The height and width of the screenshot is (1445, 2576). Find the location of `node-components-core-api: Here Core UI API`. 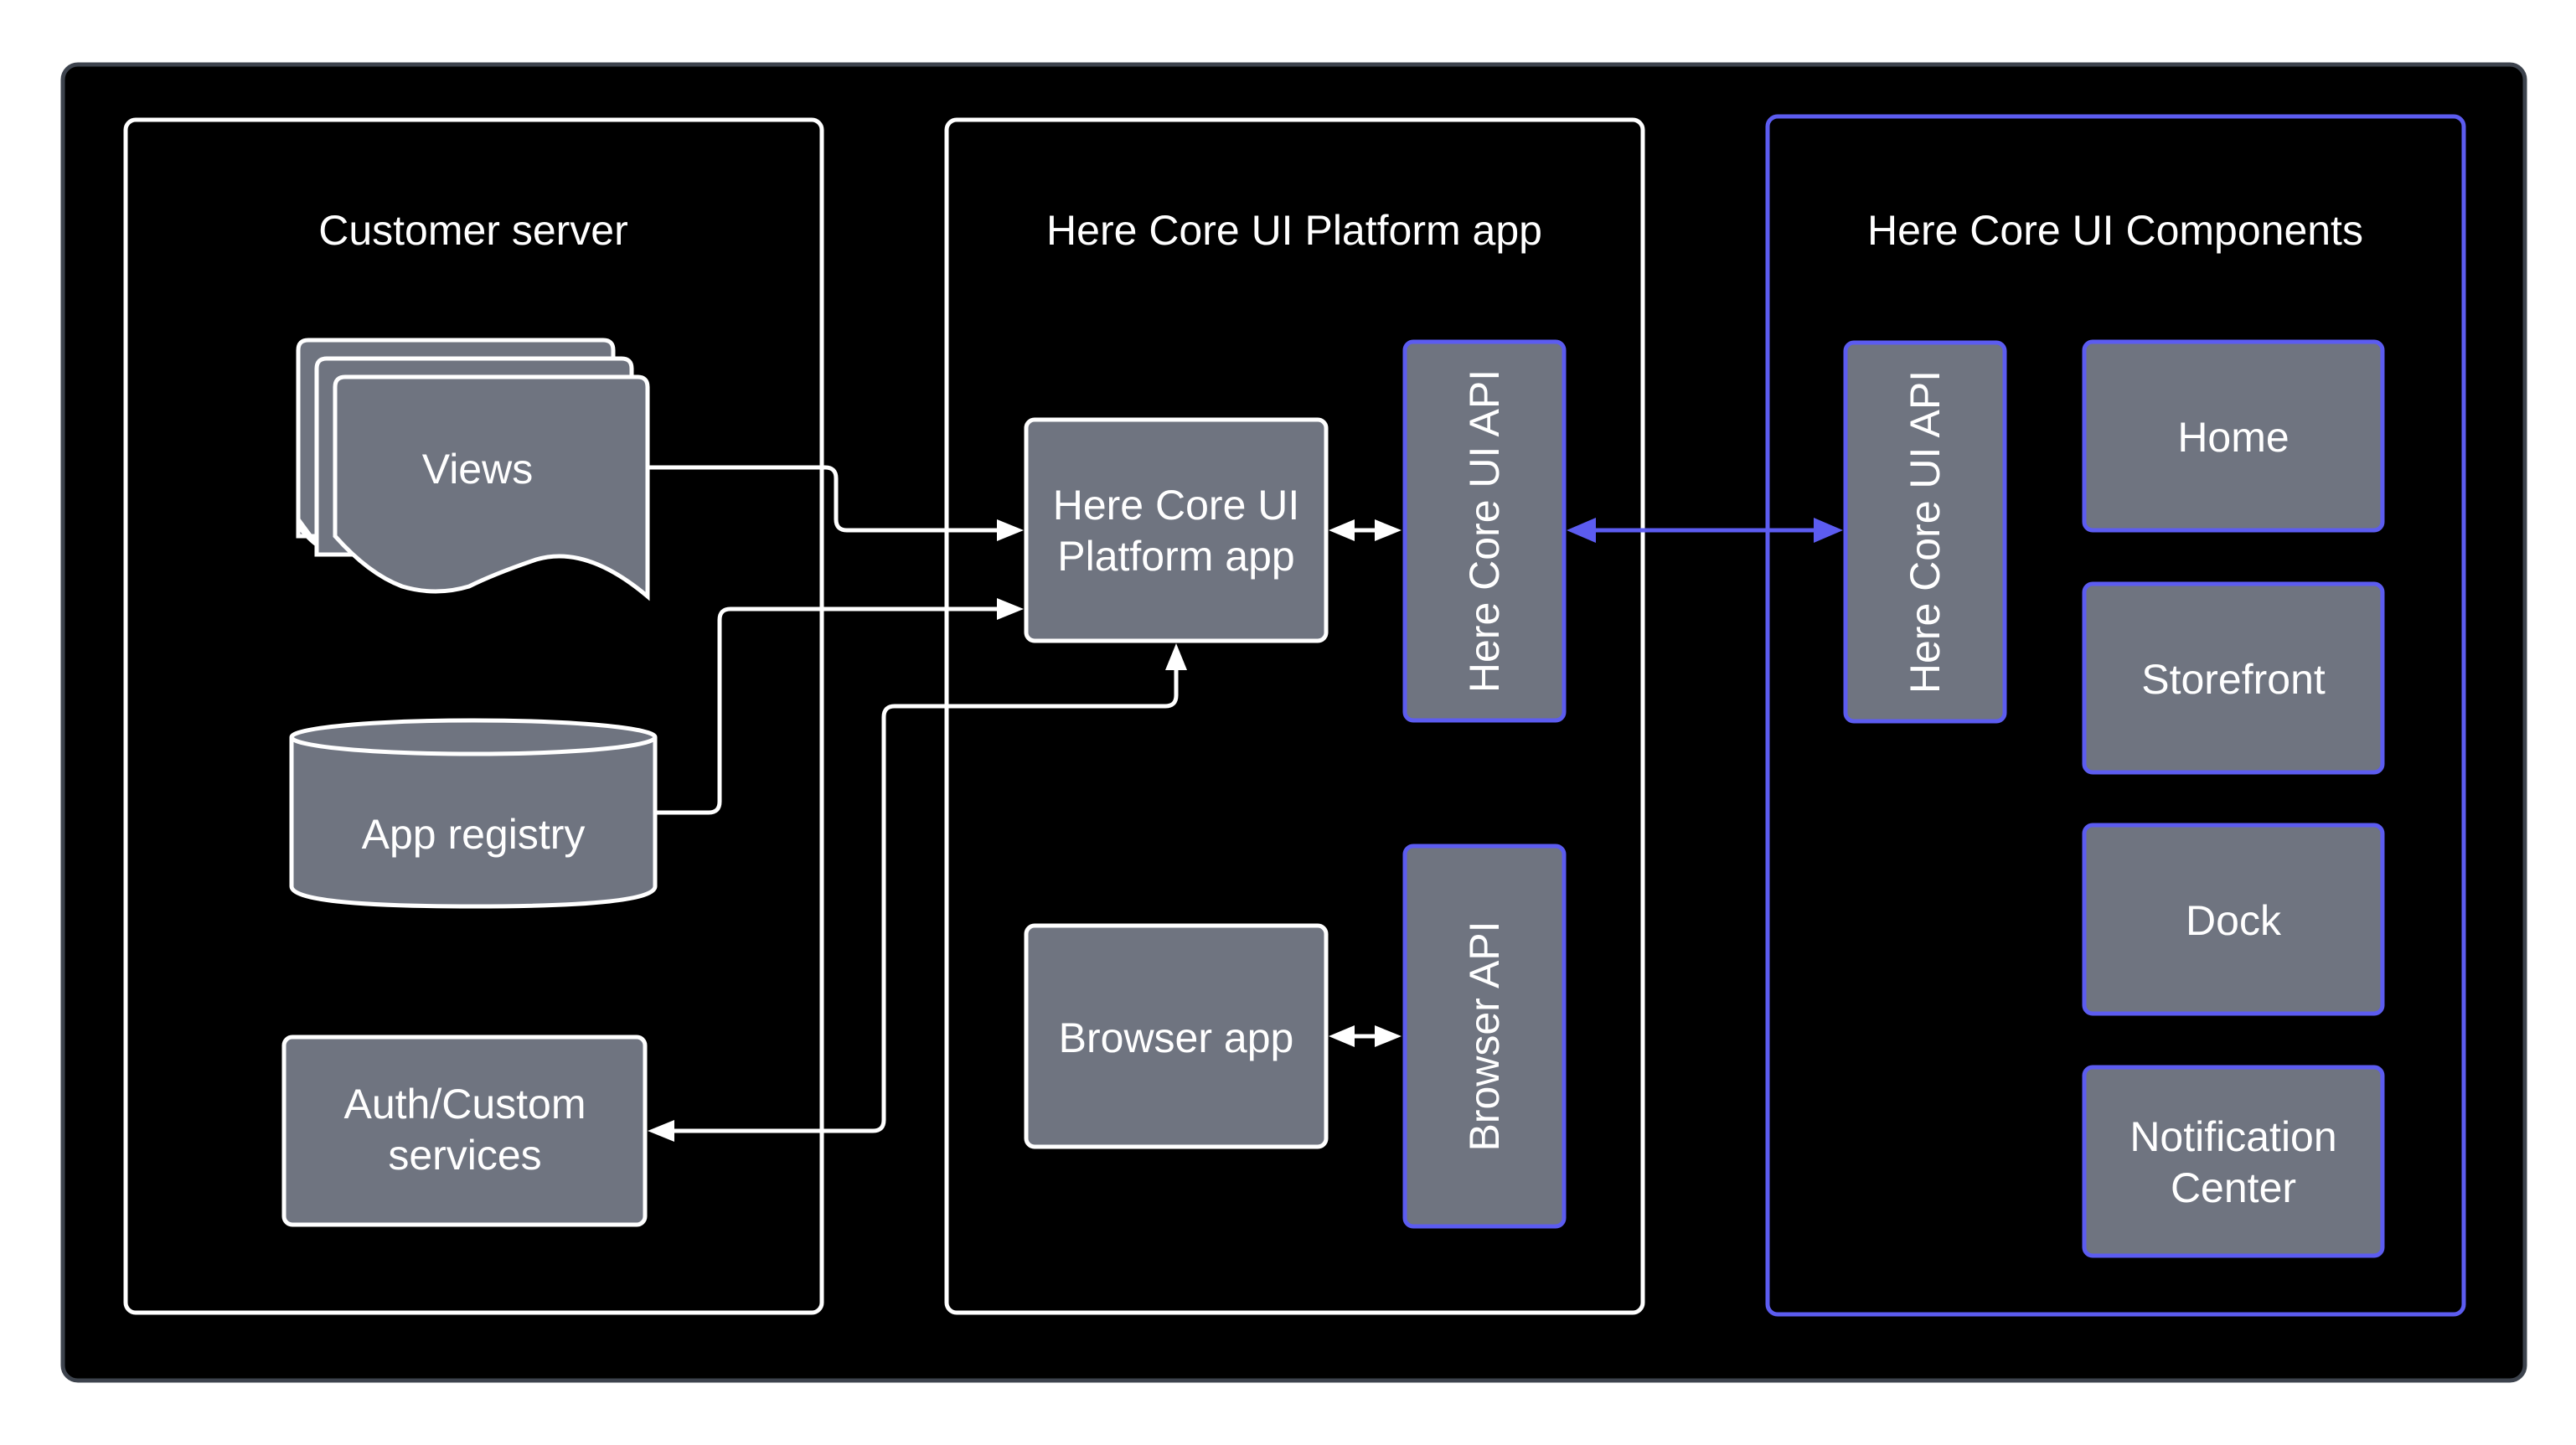

node-components-core-api: Here Core UI API is located at coordinates (1925, 532).